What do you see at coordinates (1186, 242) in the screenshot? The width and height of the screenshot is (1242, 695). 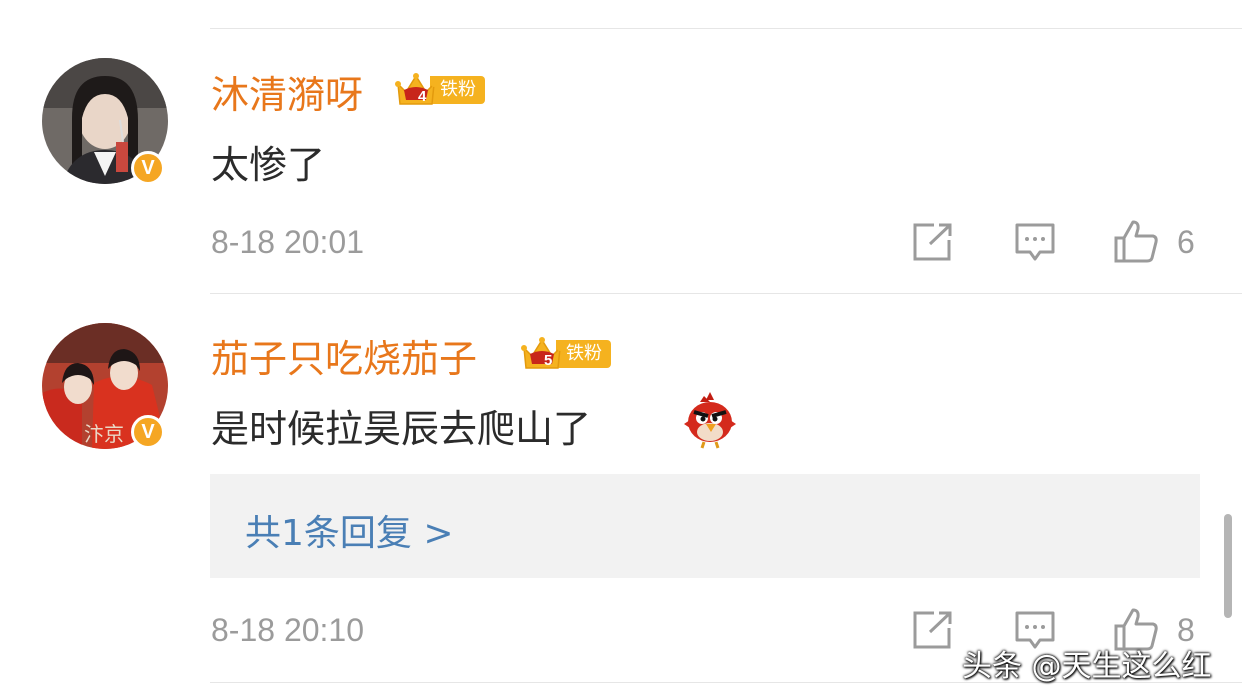 I see `like-count: 6` at bounding box center [1186, 242].